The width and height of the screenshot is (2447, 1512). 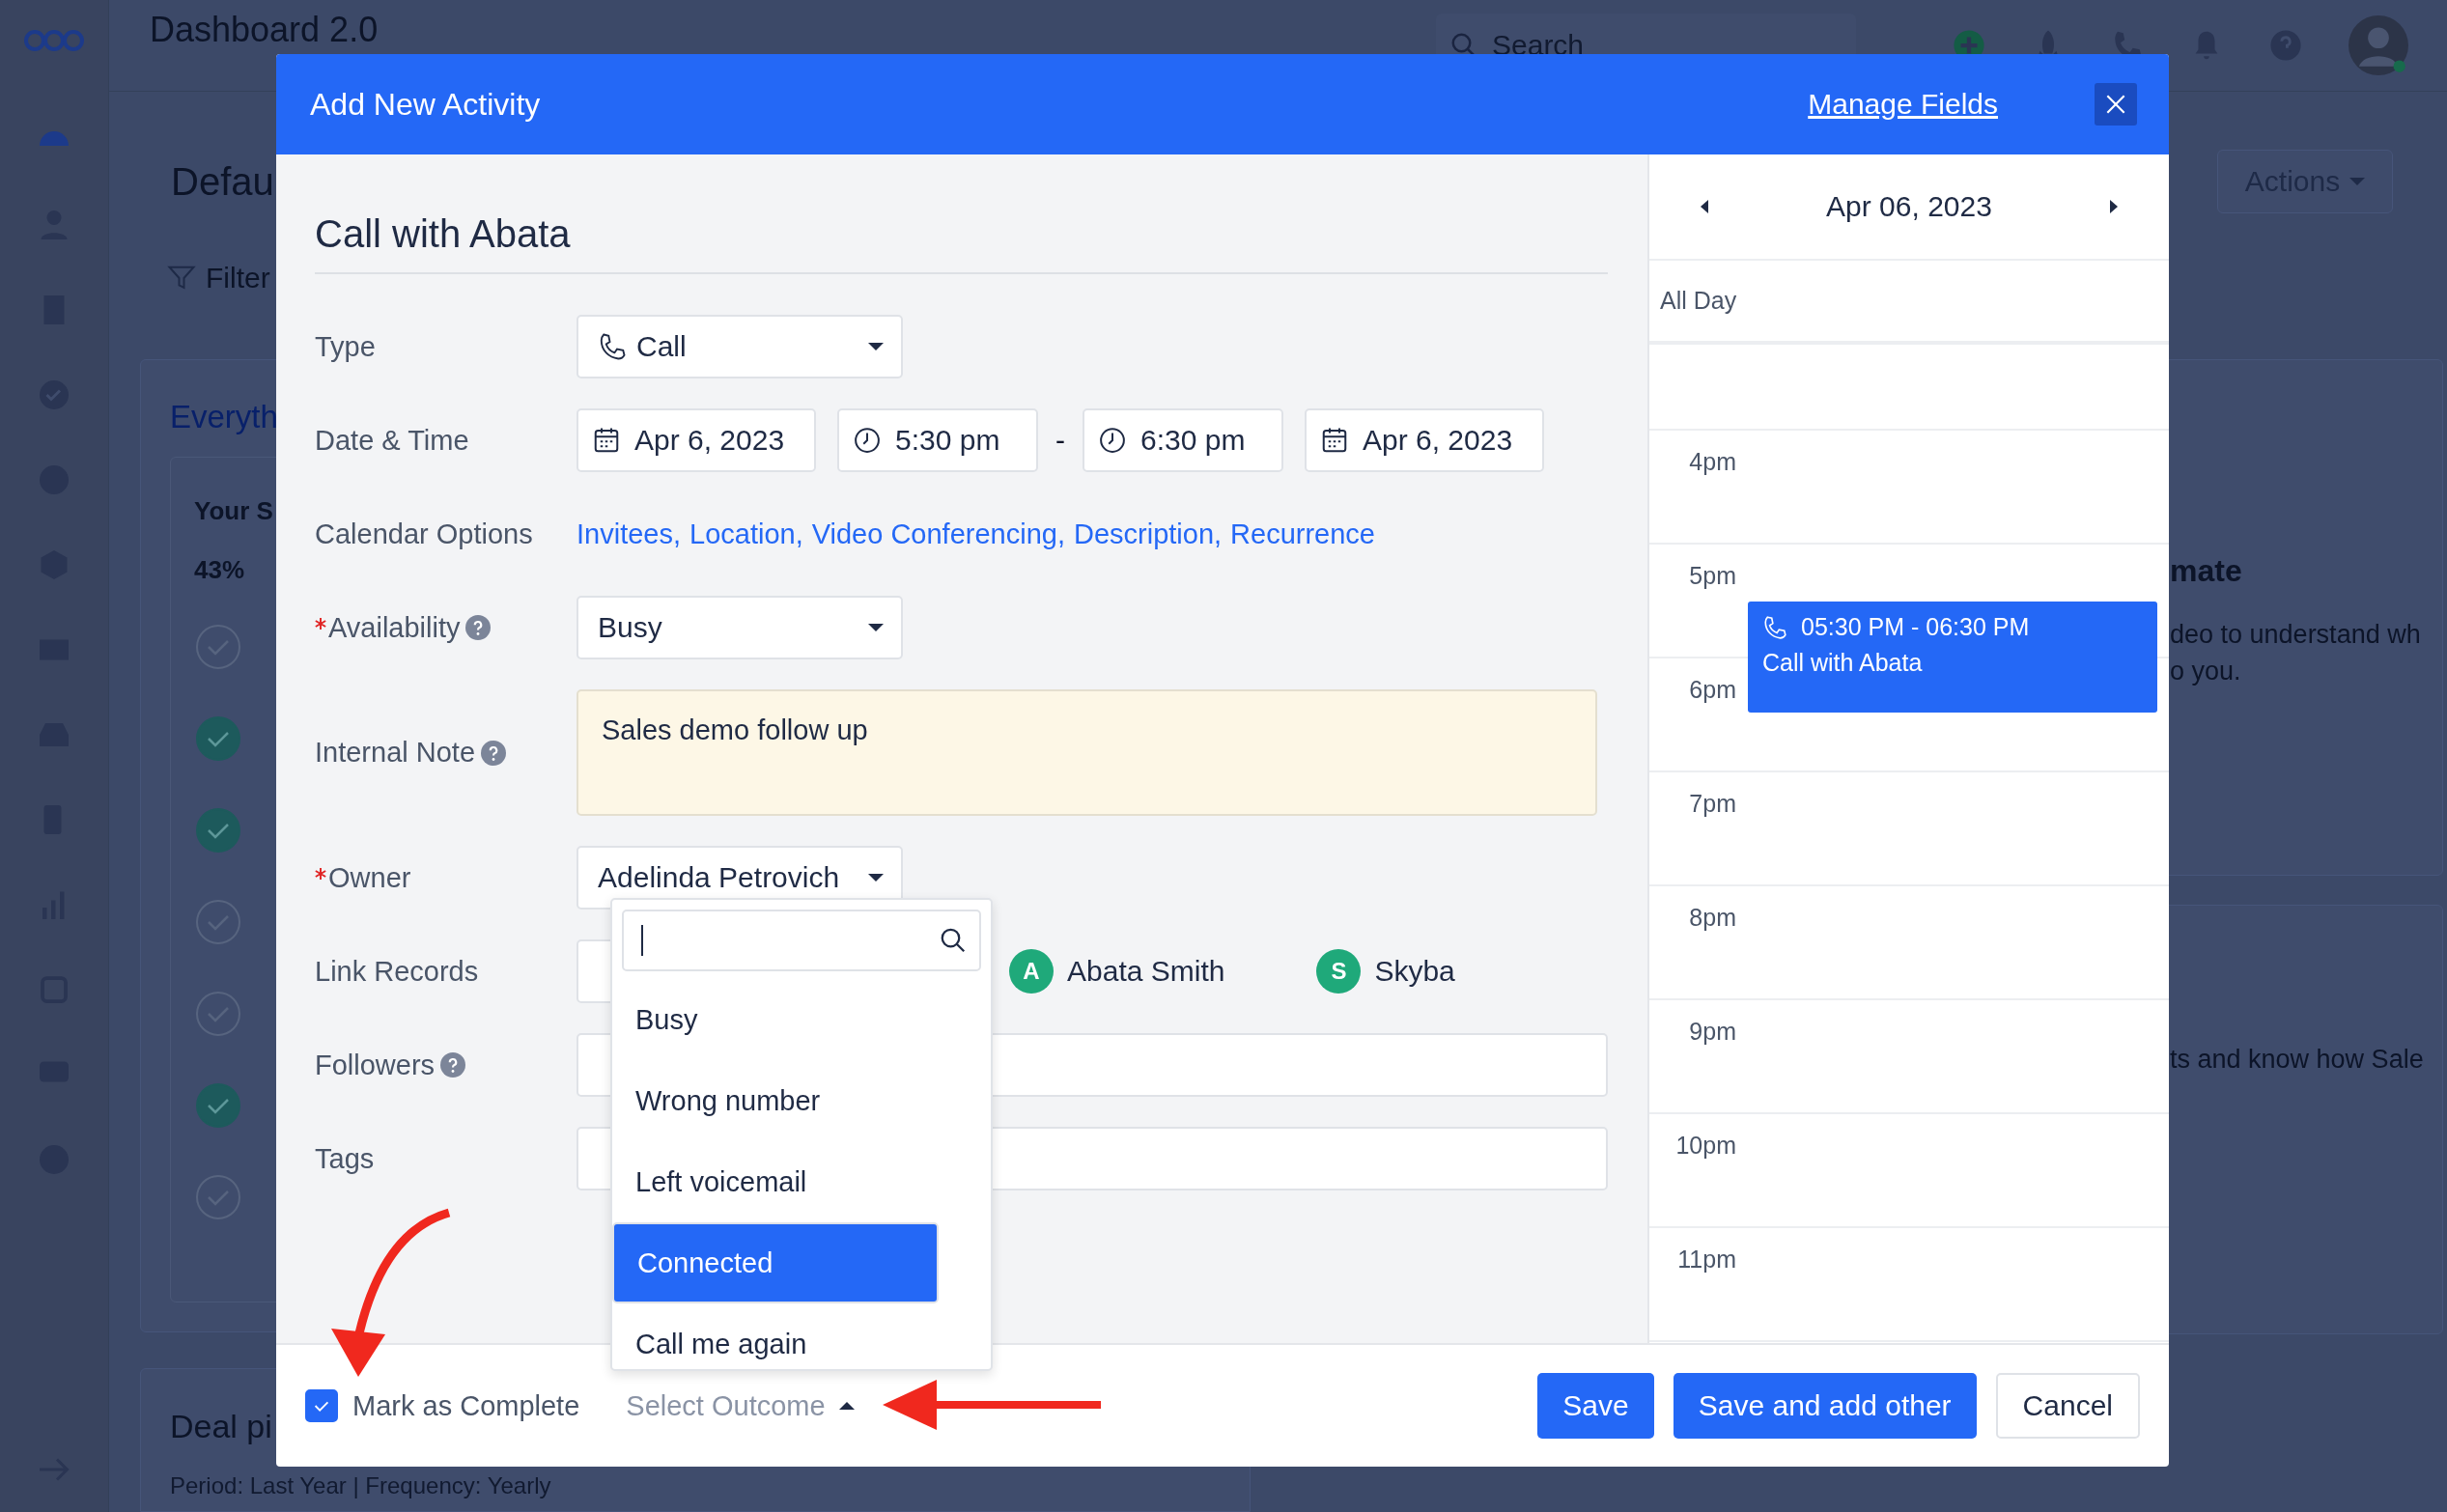 What do you see at coordinates (222, 181) in the screenshot?
I see `page-title: Defau` at bounding box center [222, 181].